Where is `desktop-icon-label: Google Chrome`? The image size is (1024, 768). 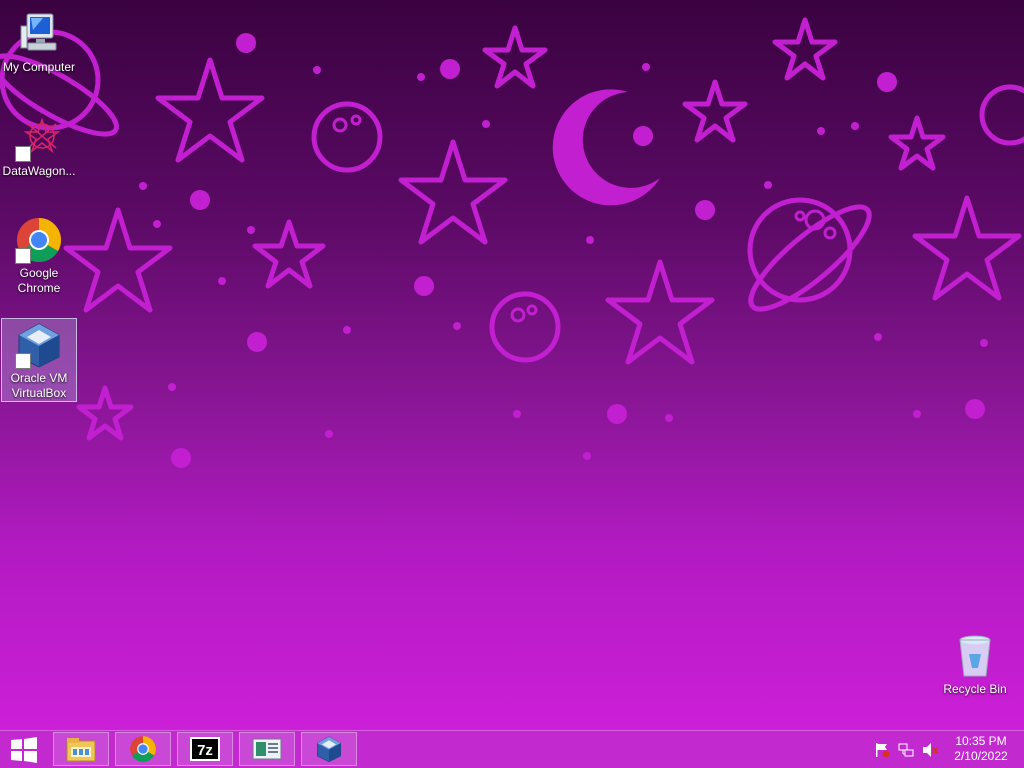
desktop-icon-label: Google Chrome is located at coordinates (39, 280).